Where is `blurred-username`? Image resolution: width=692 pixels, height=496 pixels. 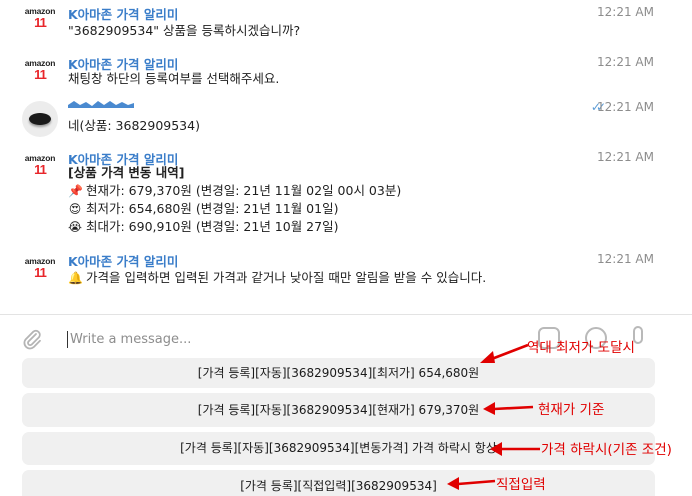 blurred-username is located at coordinates (101, 104).